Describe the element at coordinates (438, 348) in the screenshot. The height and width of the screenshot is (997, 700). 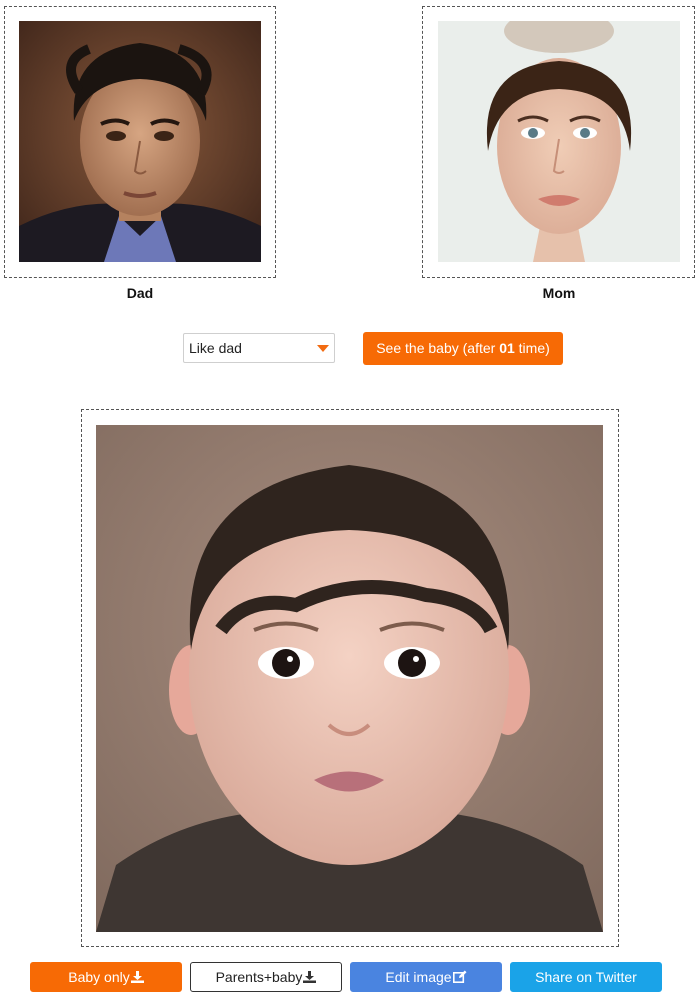
I see `see-baby-prefix: See the baby (after` at that location.